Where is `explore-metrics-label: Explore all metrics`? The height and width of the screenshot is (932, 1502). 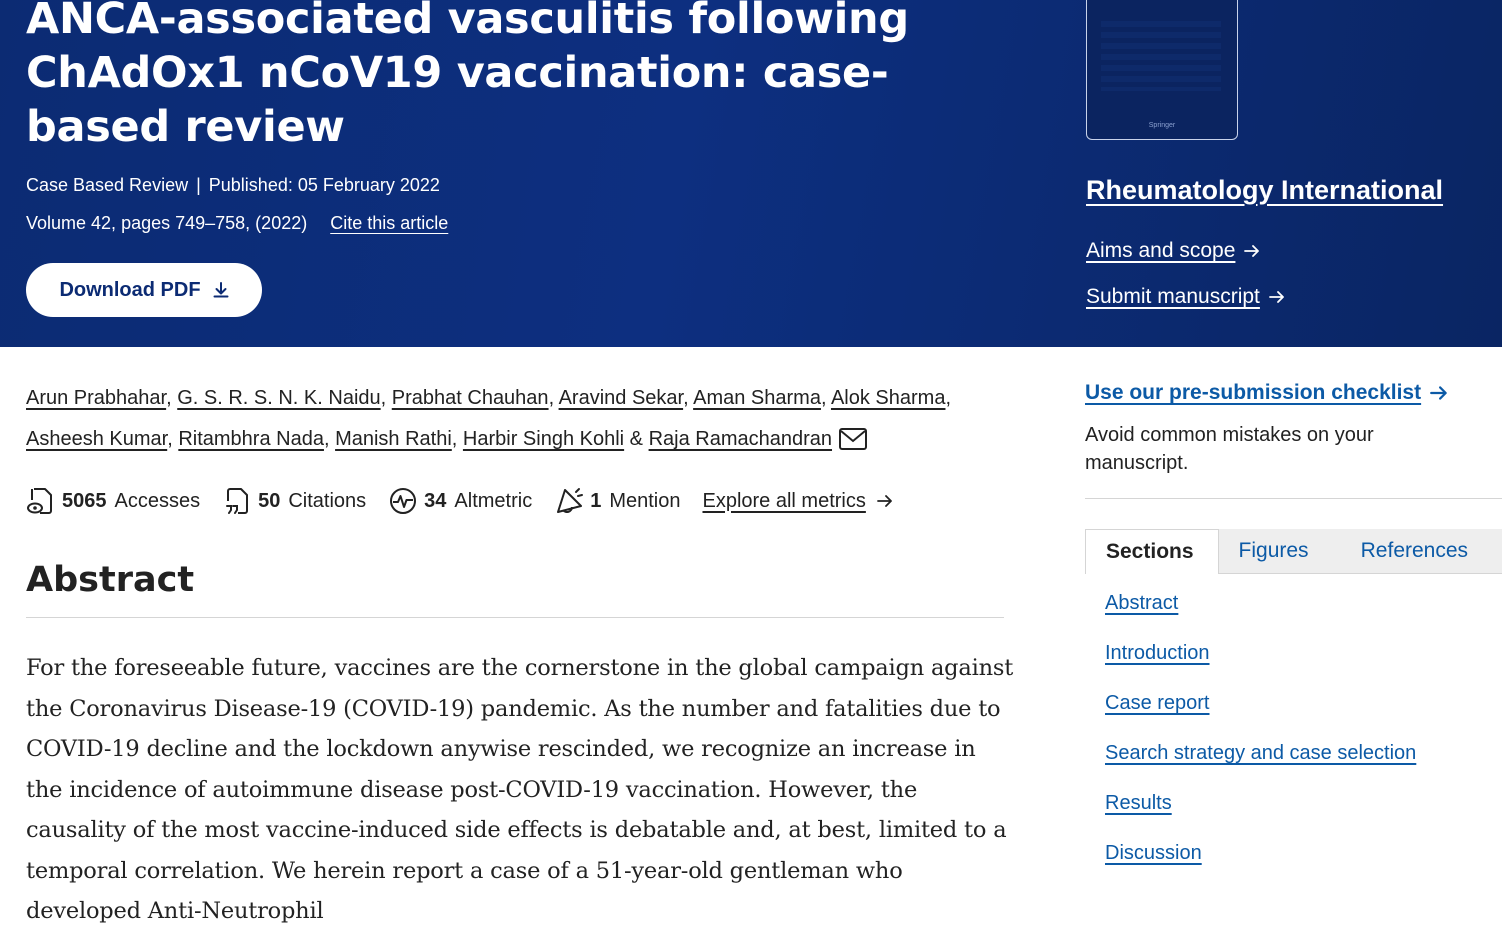
explore-metrics-label: Explore all metrics is located at coordinates (784, 500).